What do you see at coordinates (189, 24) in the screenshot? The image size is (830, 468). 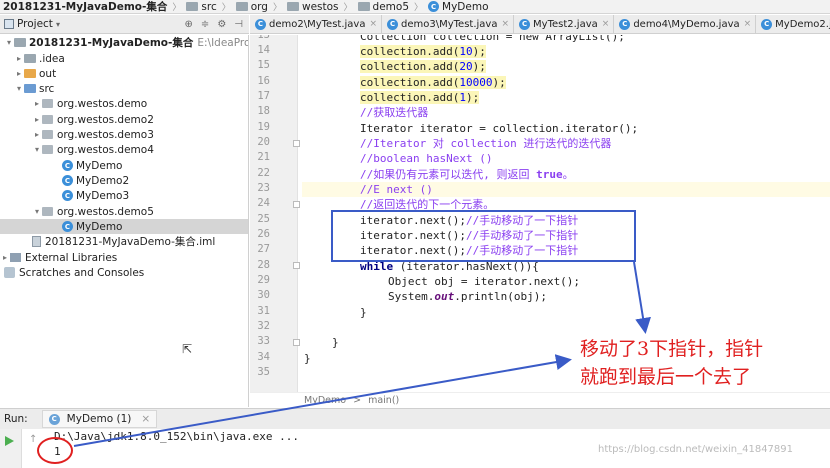 I see `locate-icon: ⊕` at bounding box center [189, 24].